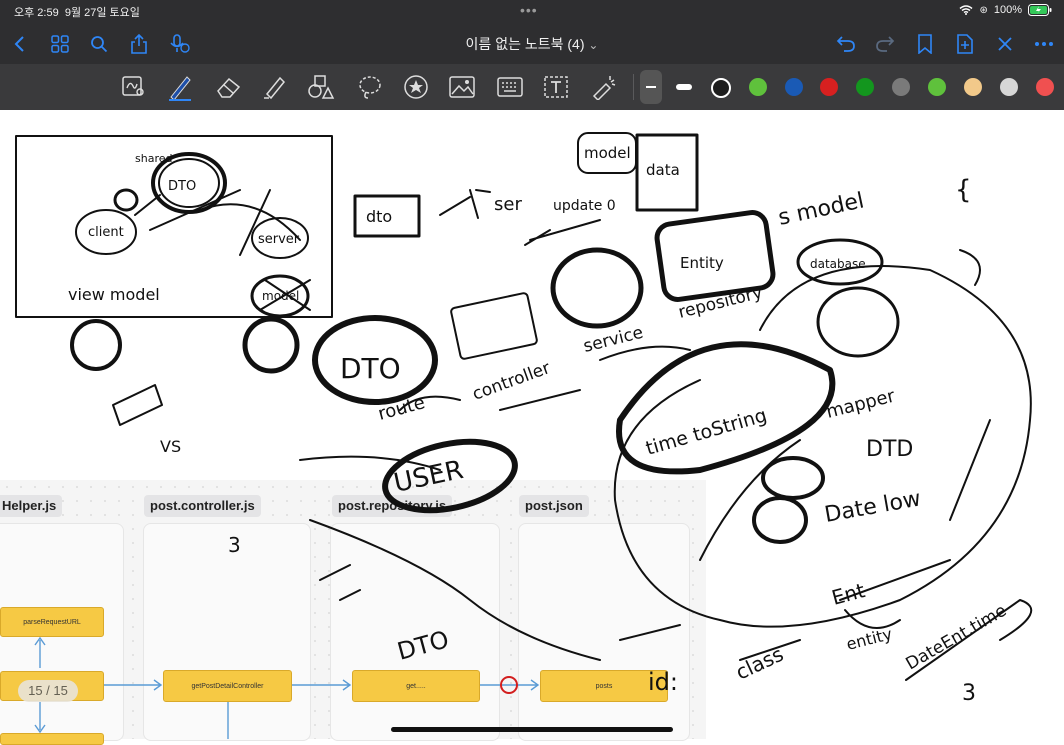  Describe the element at coordinates (794, 87) in the screenshot. I see `color-swatch-blue` at that location.